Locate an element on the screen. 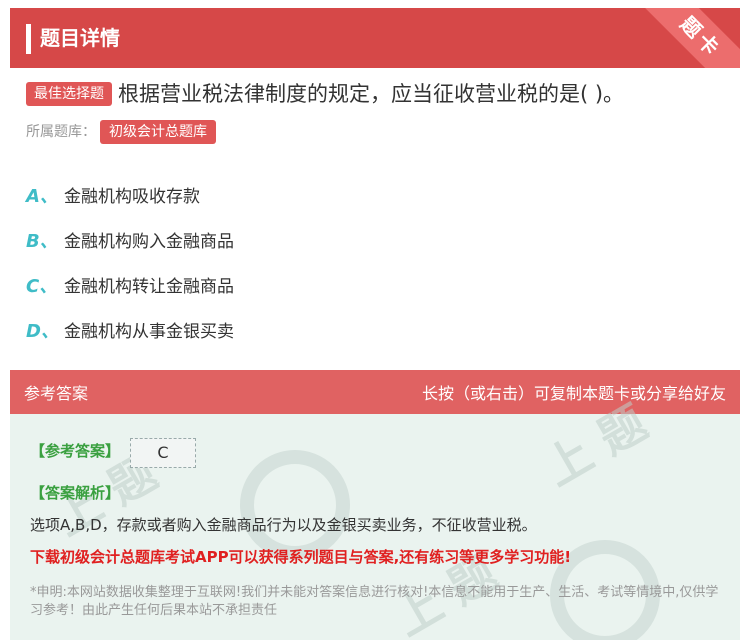  page-title: 题目详情 is located at coordinates (80, 38).